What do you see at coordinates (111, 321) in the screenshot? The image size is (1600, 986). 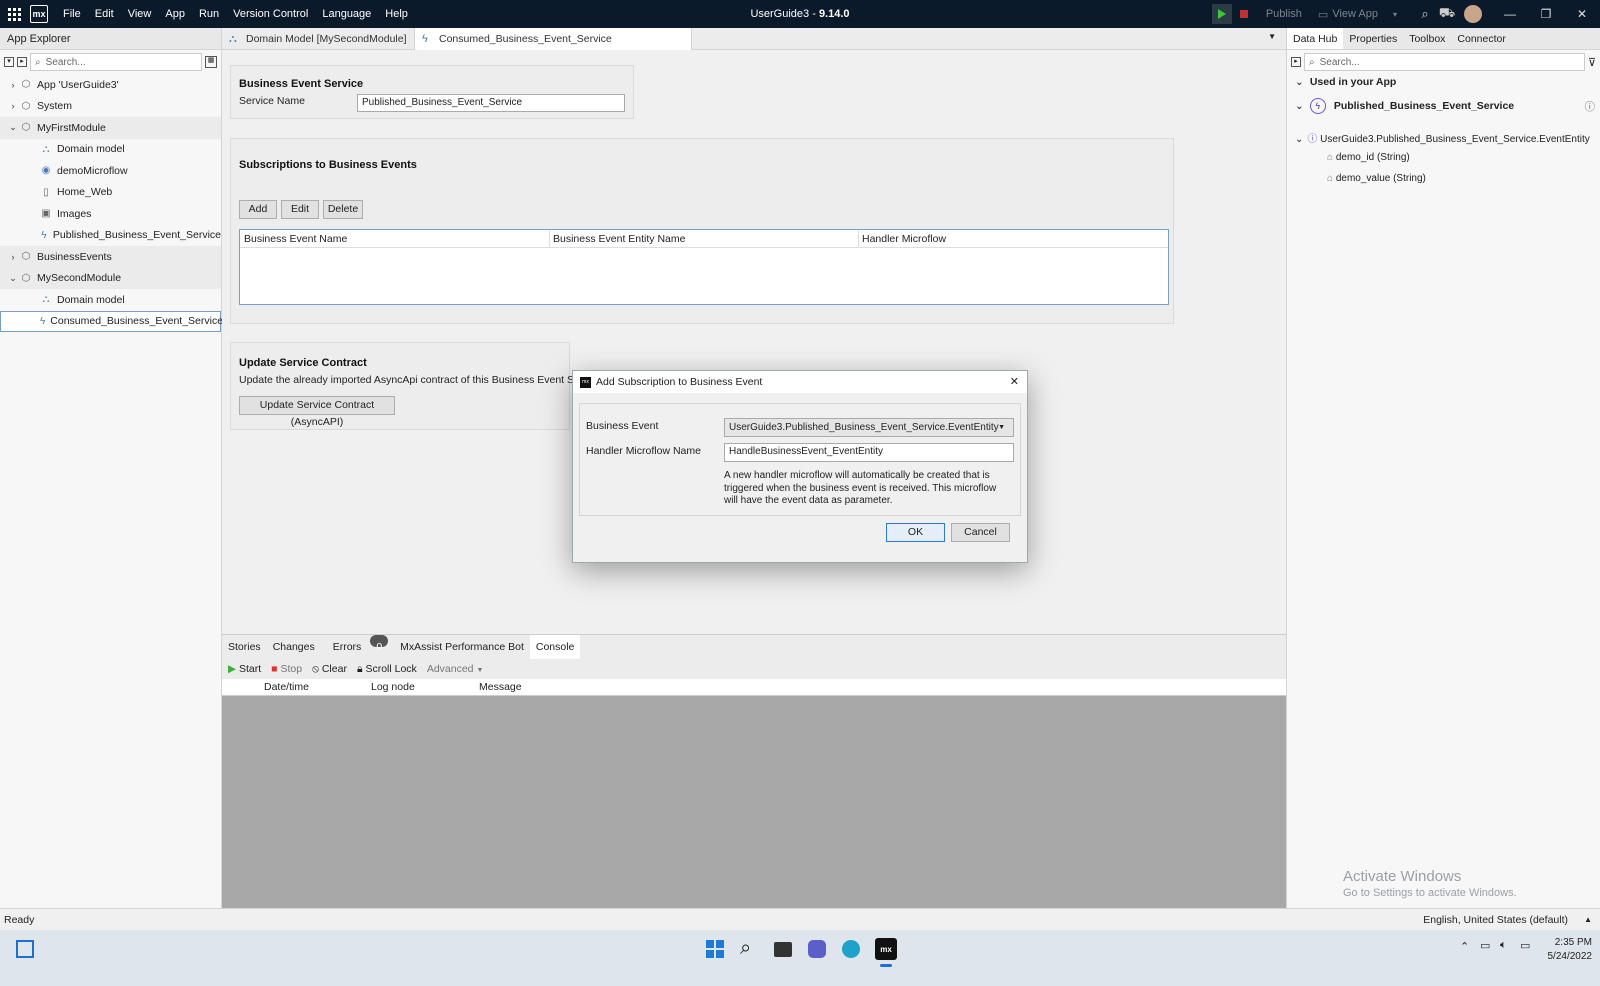 I see `tree-item-consumed-service: ϟ Consumed_Business_Event_Service` at bounding box center [111, 321].